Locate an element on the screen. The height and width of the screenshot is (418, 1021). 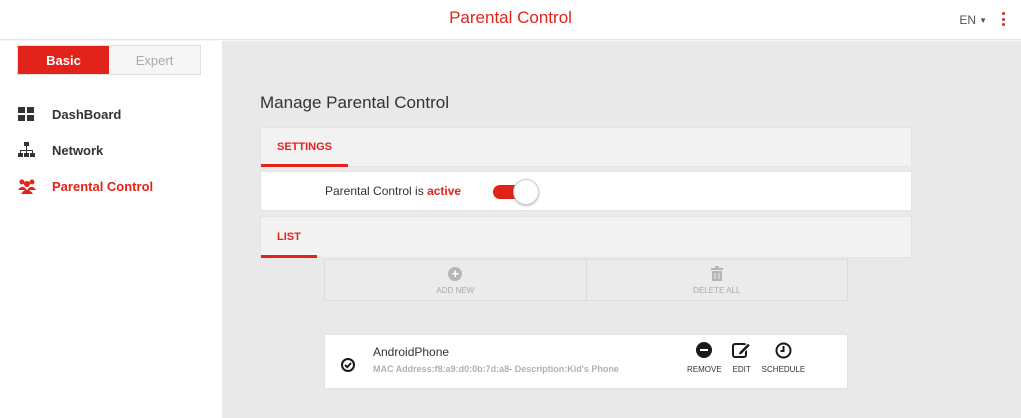
basic-mode-button: Basic is located at coordinates (63, 60).